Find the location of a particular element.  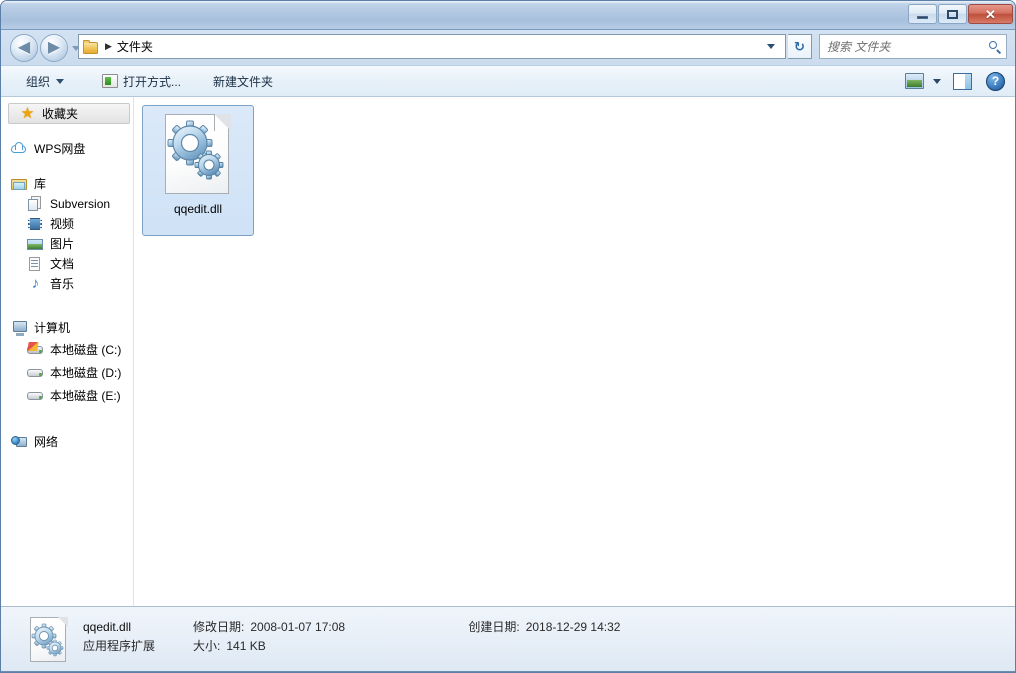

dll-gear-icon is located at coordinates (198, 154).